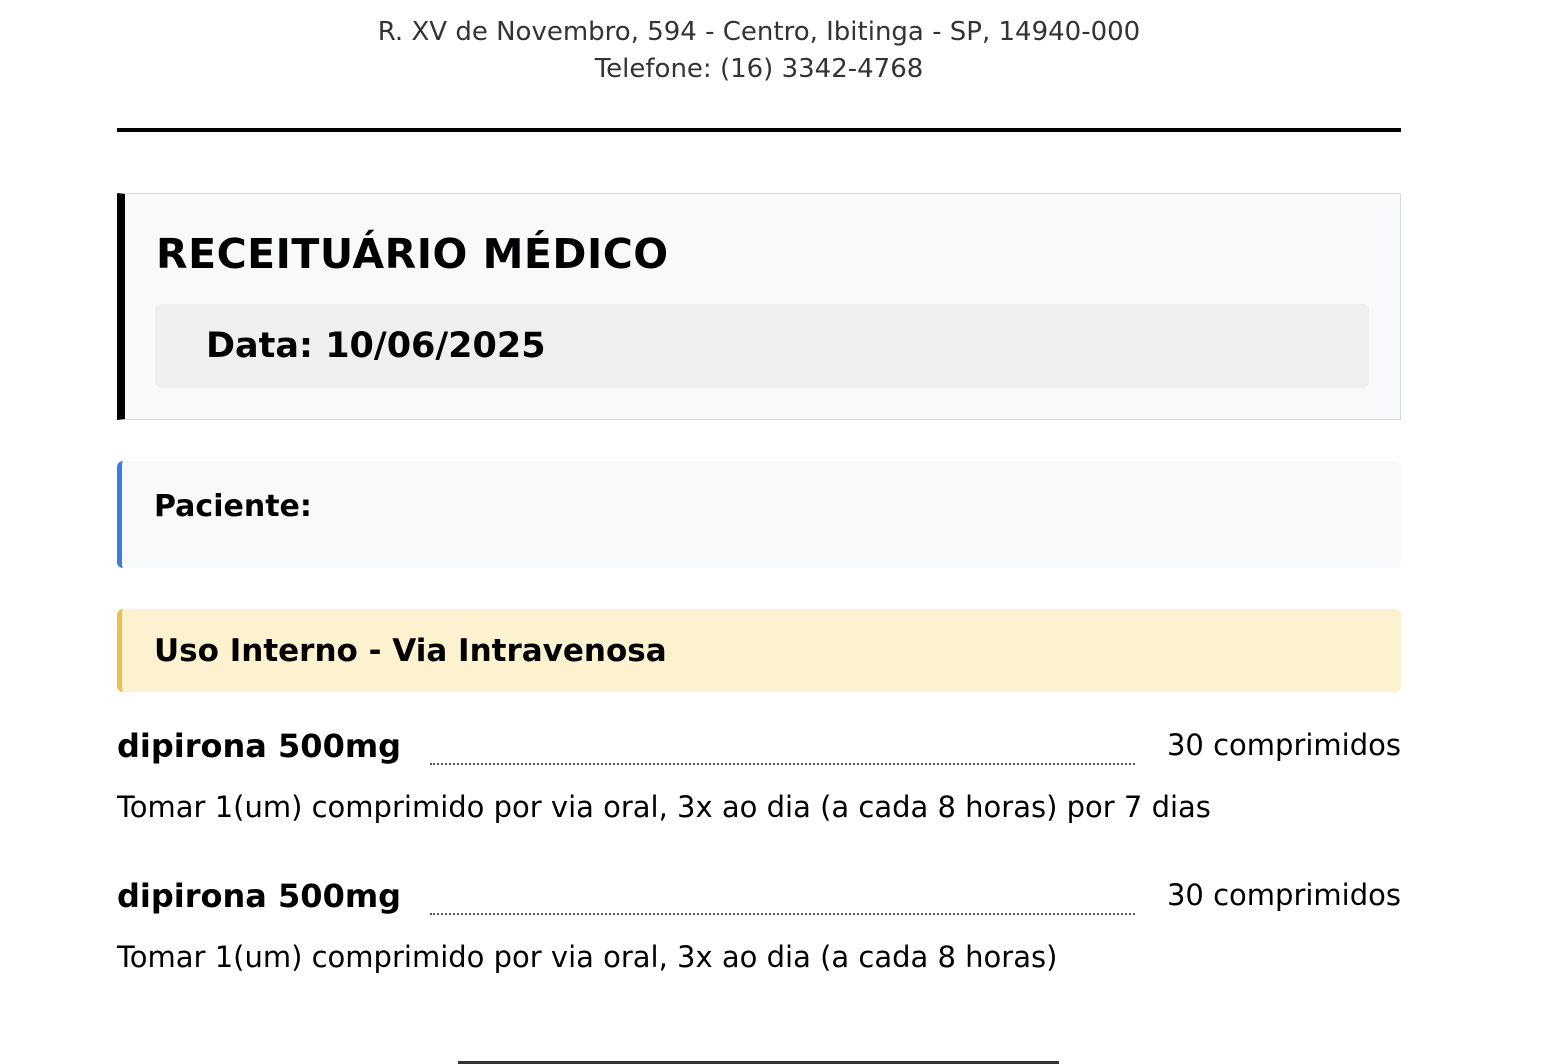  What do you see at coordinates (762, 346) in the screenshot?
I see `date-box: Data: 10/06/2025` at bounding box center [762, 346].